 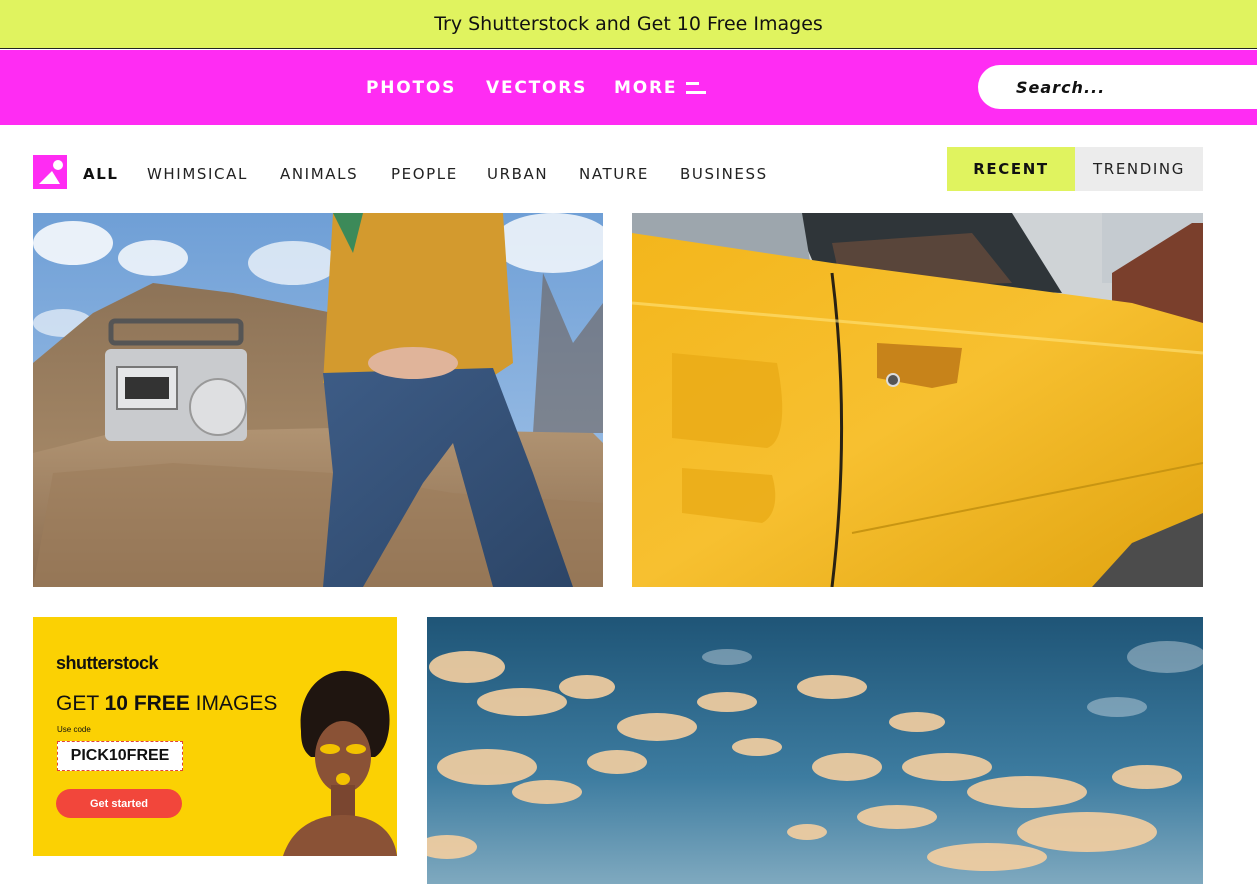 What do you see at coordinates (319, 174) in the screenshot?
I see `category-animals: ANIMALS` at bounding box center [319, 174].